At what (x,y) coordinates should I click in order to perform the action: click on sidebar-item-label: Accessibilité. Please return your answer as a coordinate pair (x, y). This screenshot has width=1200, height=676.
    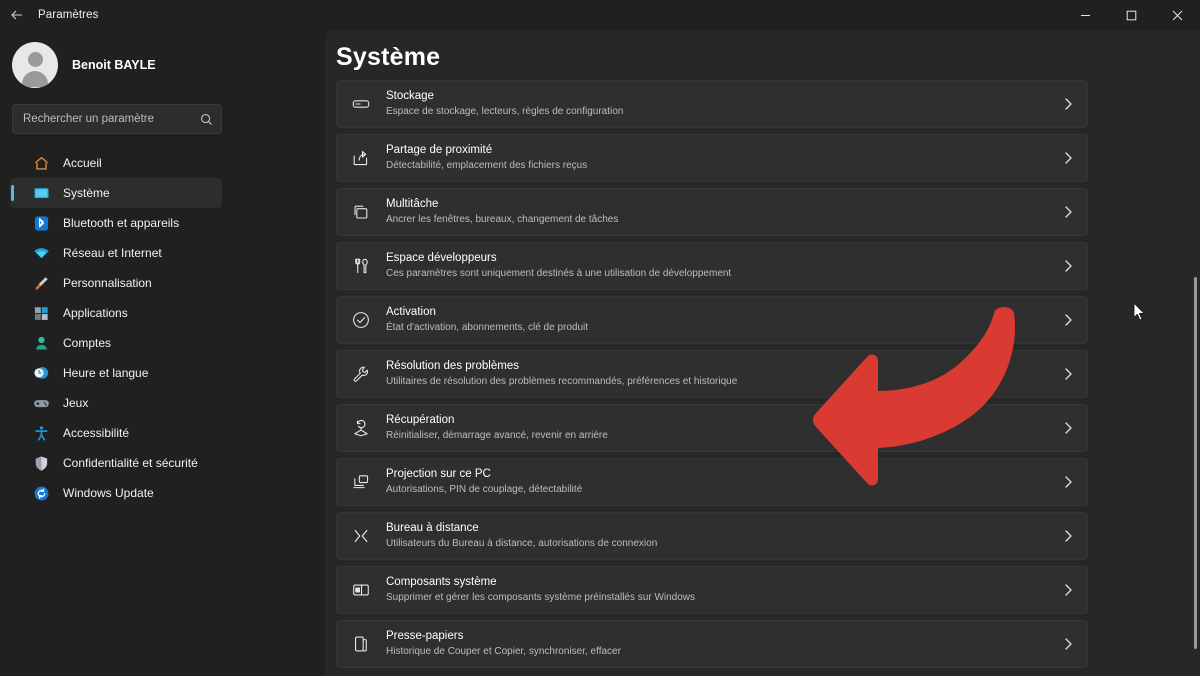
    Looking at the image, I should click on (96, 433).